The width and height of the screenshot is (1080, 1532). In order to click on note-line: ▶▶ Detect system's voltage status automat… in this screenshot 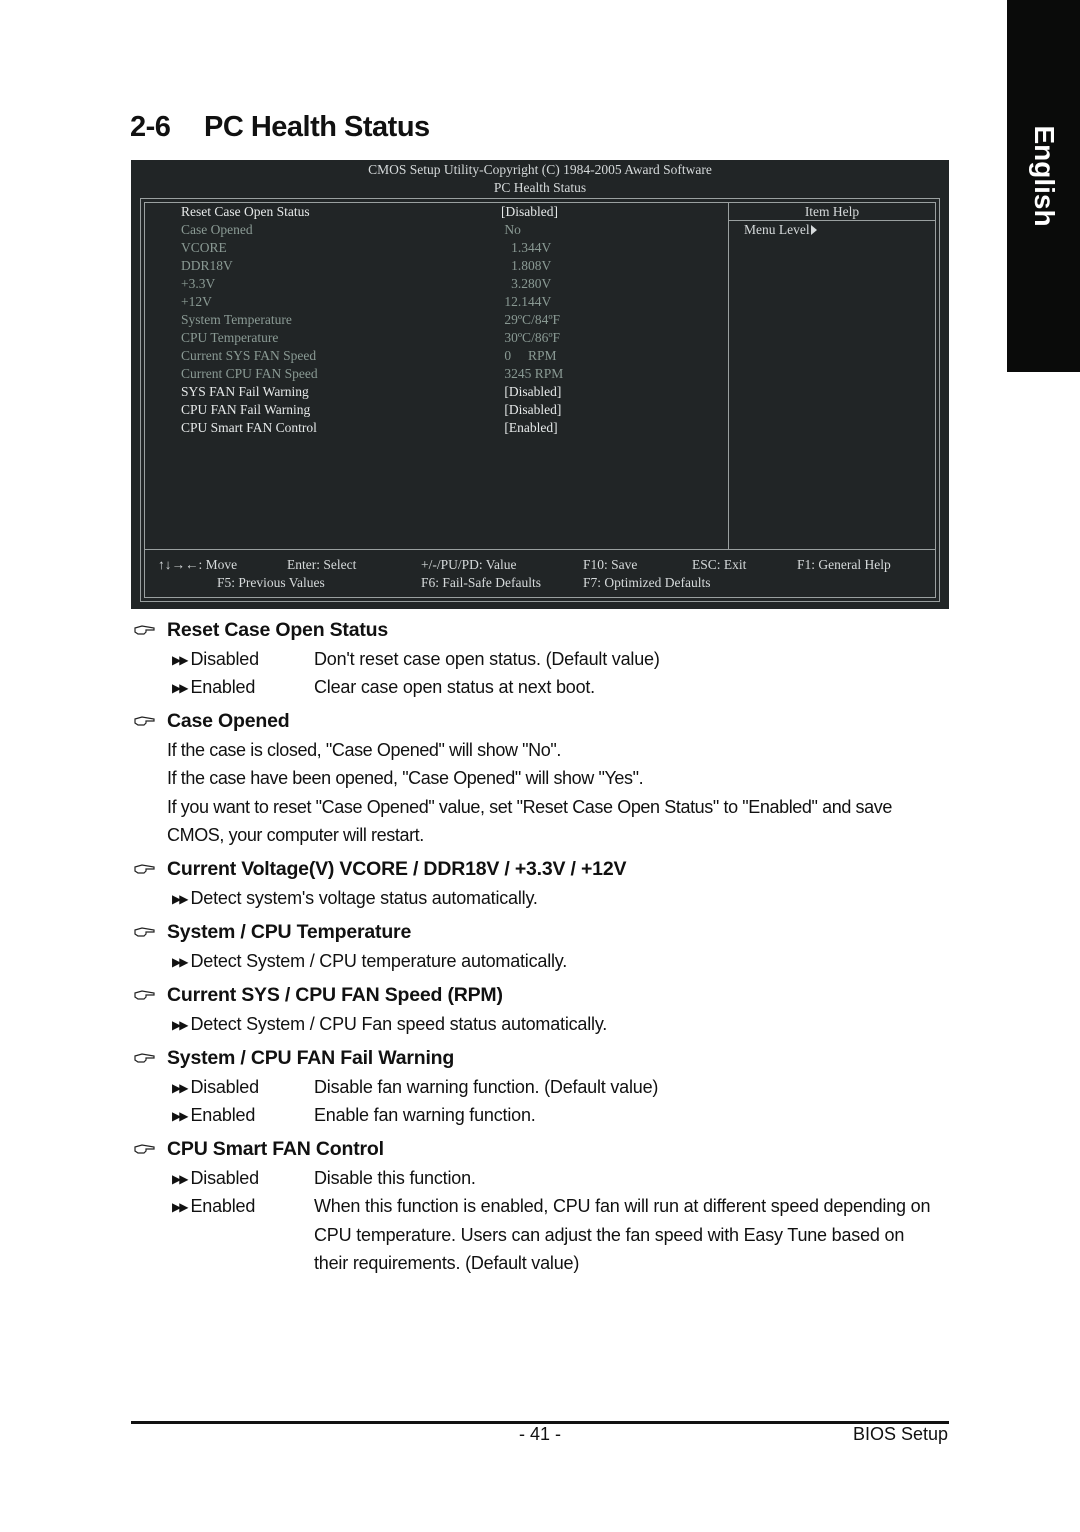, I will do `click(355, 898)`.